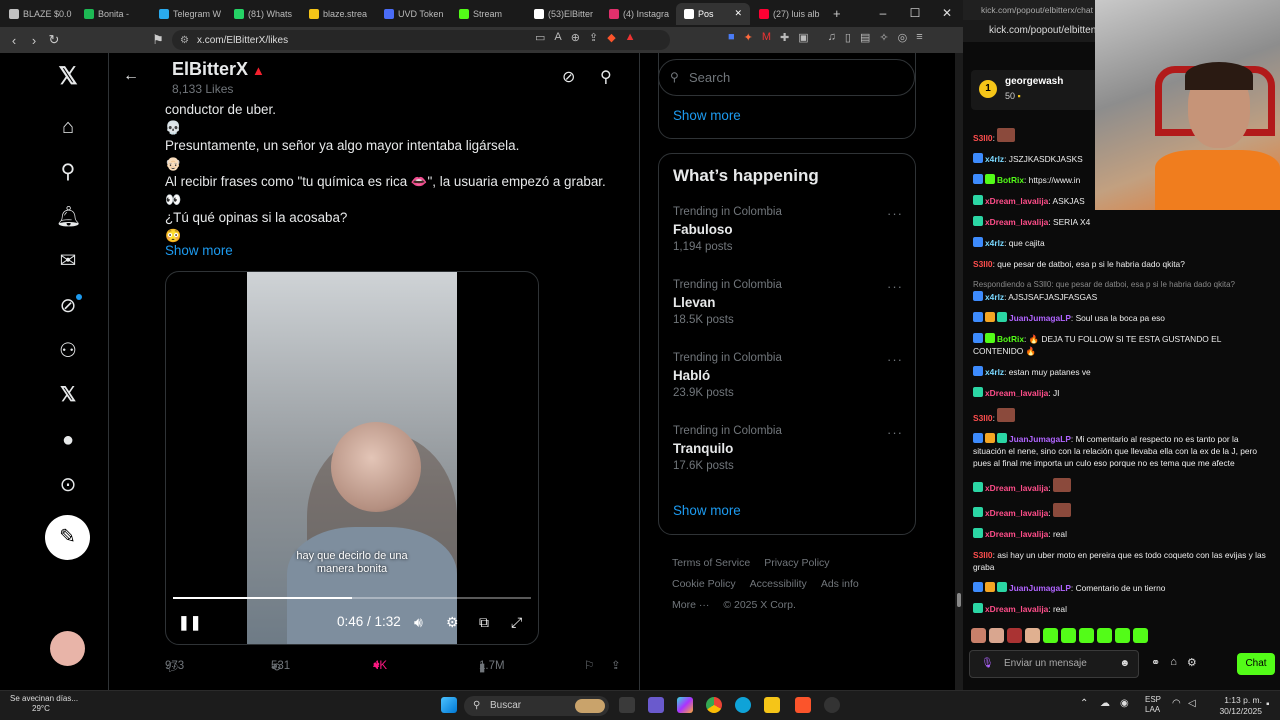 The height and width of the screenshot is (720, 1280). Describe the element at coordinates (788, 375) in the screenshot. I see `trend-item: Trending in Colombia Habló 23.9K posts ···` at that location.